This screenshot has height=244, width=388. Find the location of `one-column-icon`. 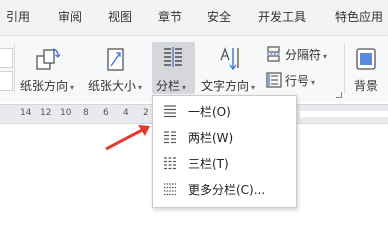

one-column-icon is located at coordinates (170, 111).